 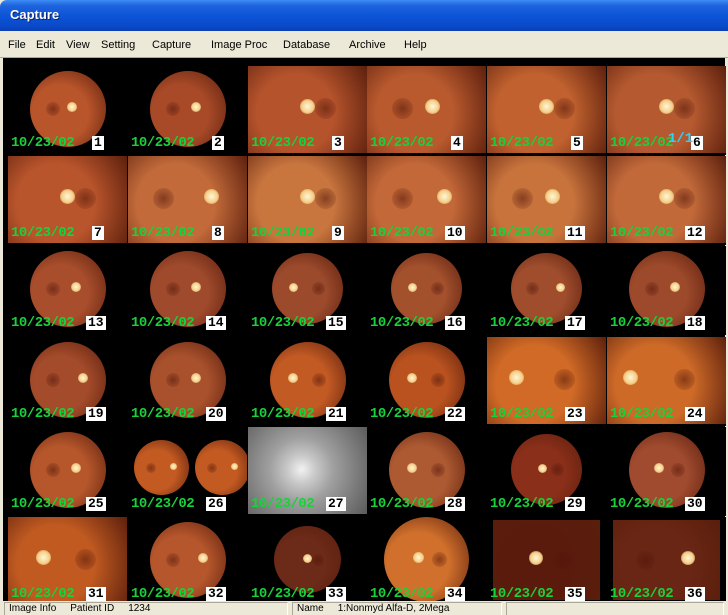 I want to click on title-bar: Capture, so click(x=364, y=15).